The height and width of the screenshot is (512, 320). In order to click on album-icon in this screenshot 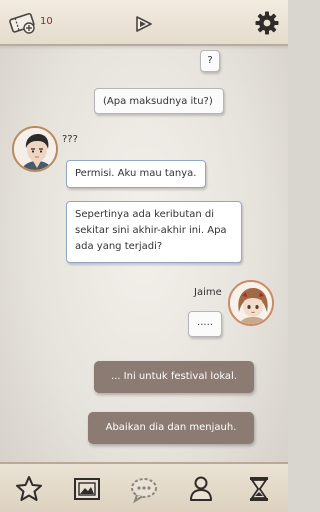, I will do `click(87, 489)`.